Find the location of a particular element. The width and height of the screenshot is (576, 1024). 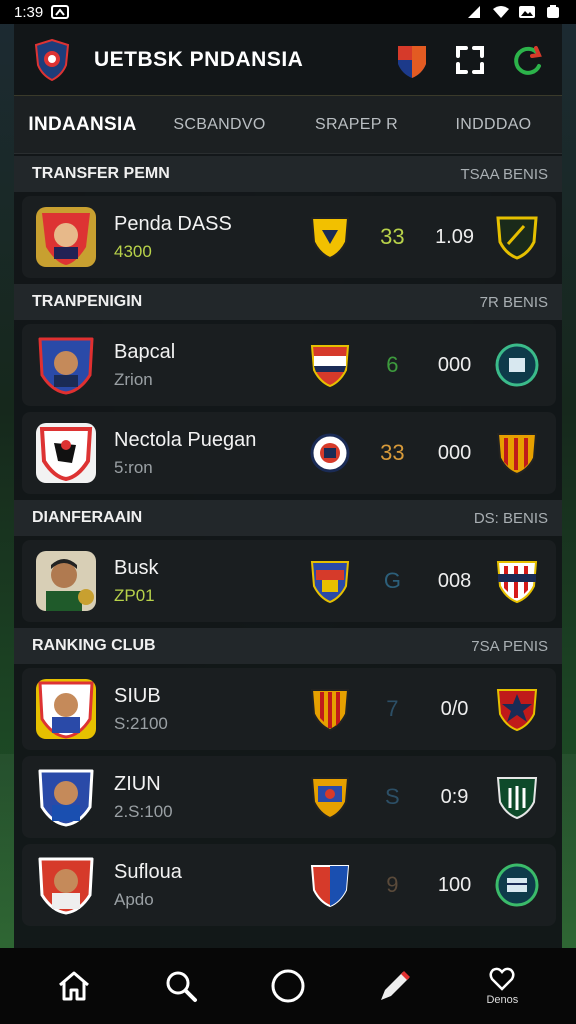

app-header: UETBSK PNDANSIA is located at coordinates (288, 60).